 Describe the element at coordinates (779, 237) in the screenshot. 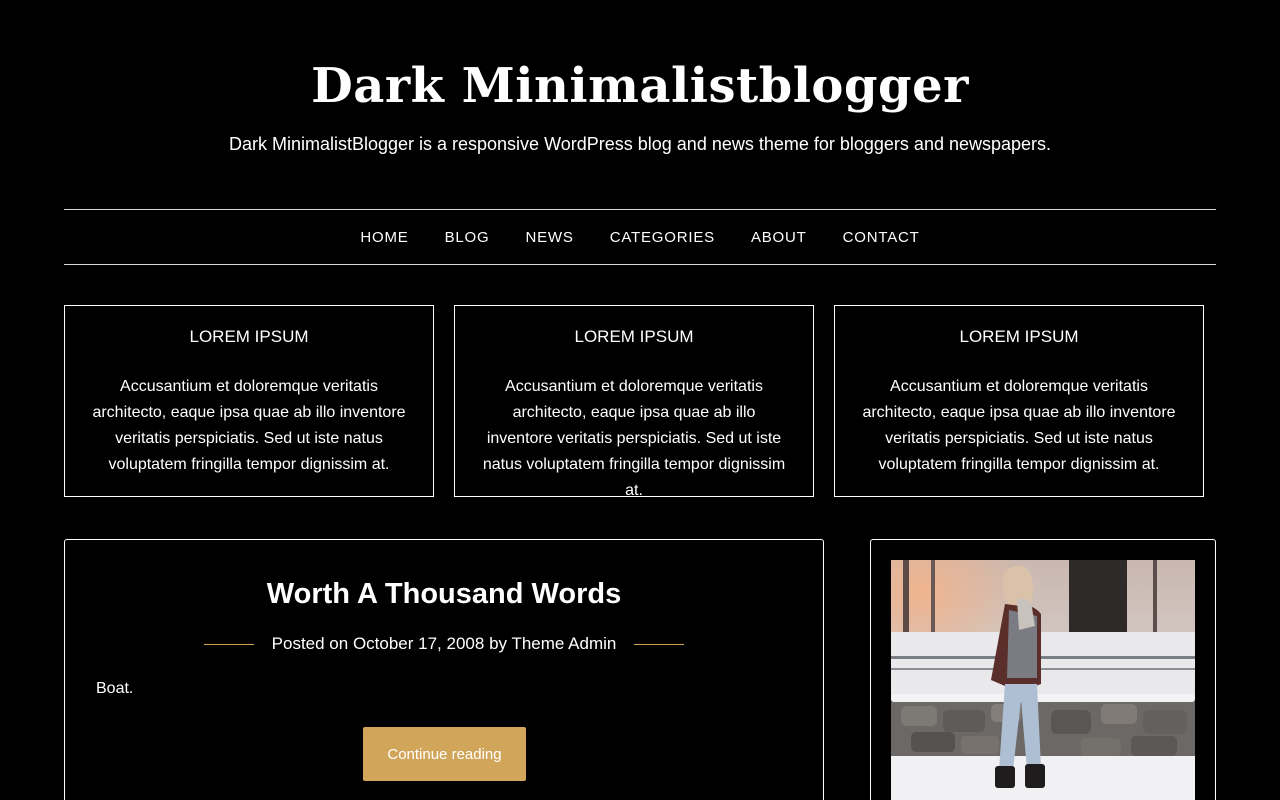

I see `nav-item-about: ABOUT` at that location.